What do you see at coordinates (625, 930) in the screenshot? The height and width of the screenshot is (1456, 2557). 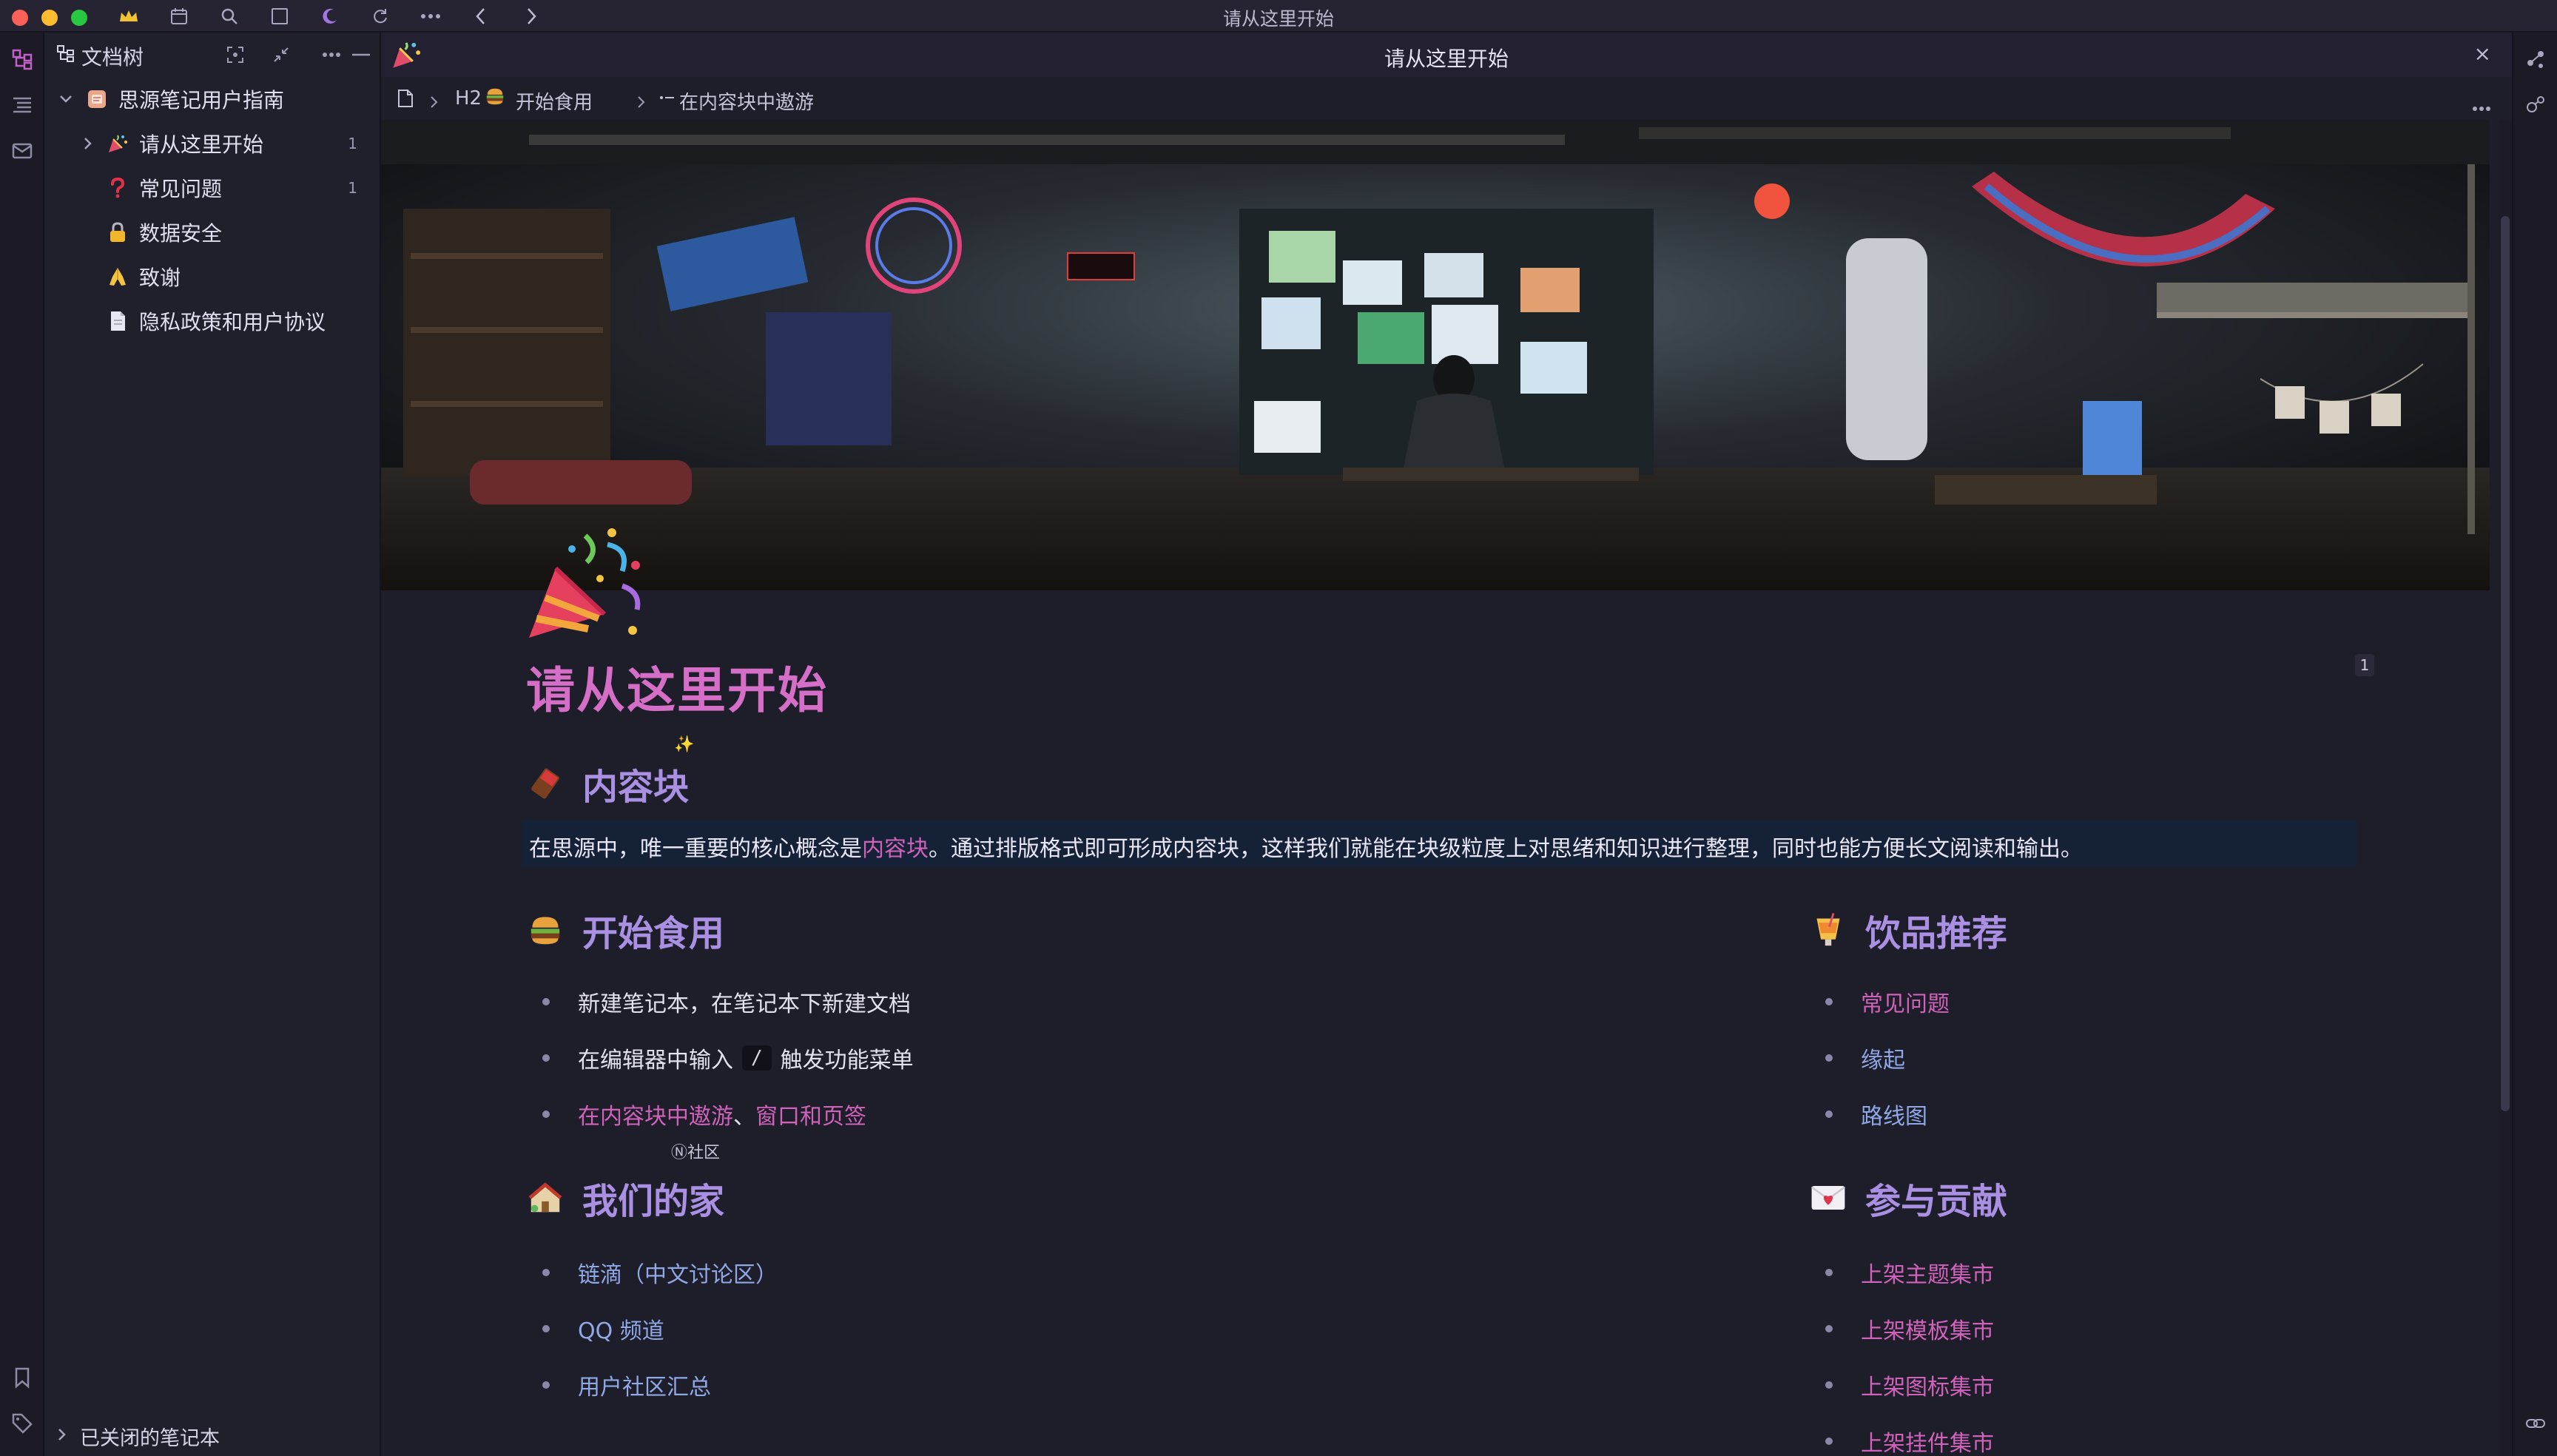 I see `heading-getting-started: 开始食用` at bounding box center [625, 930].